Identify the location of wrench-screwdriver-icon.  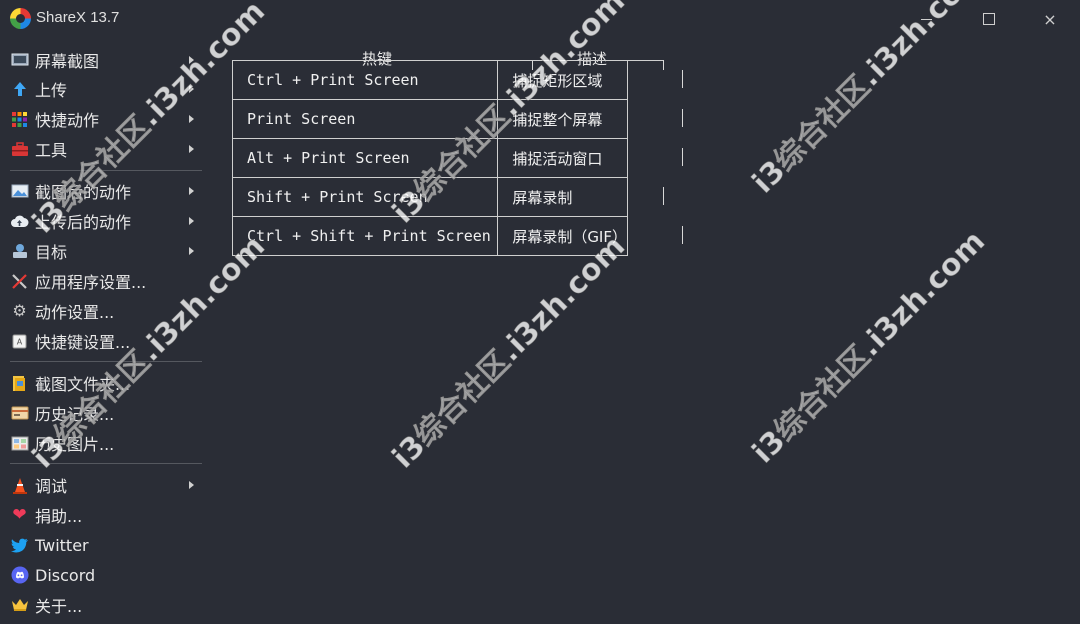
(19, 281).